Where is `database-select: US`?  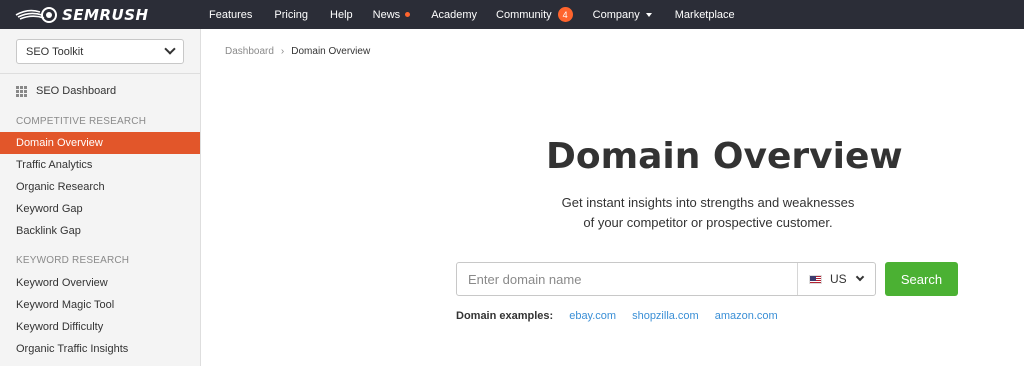 database-select: US is located at coordinates (836, 279).